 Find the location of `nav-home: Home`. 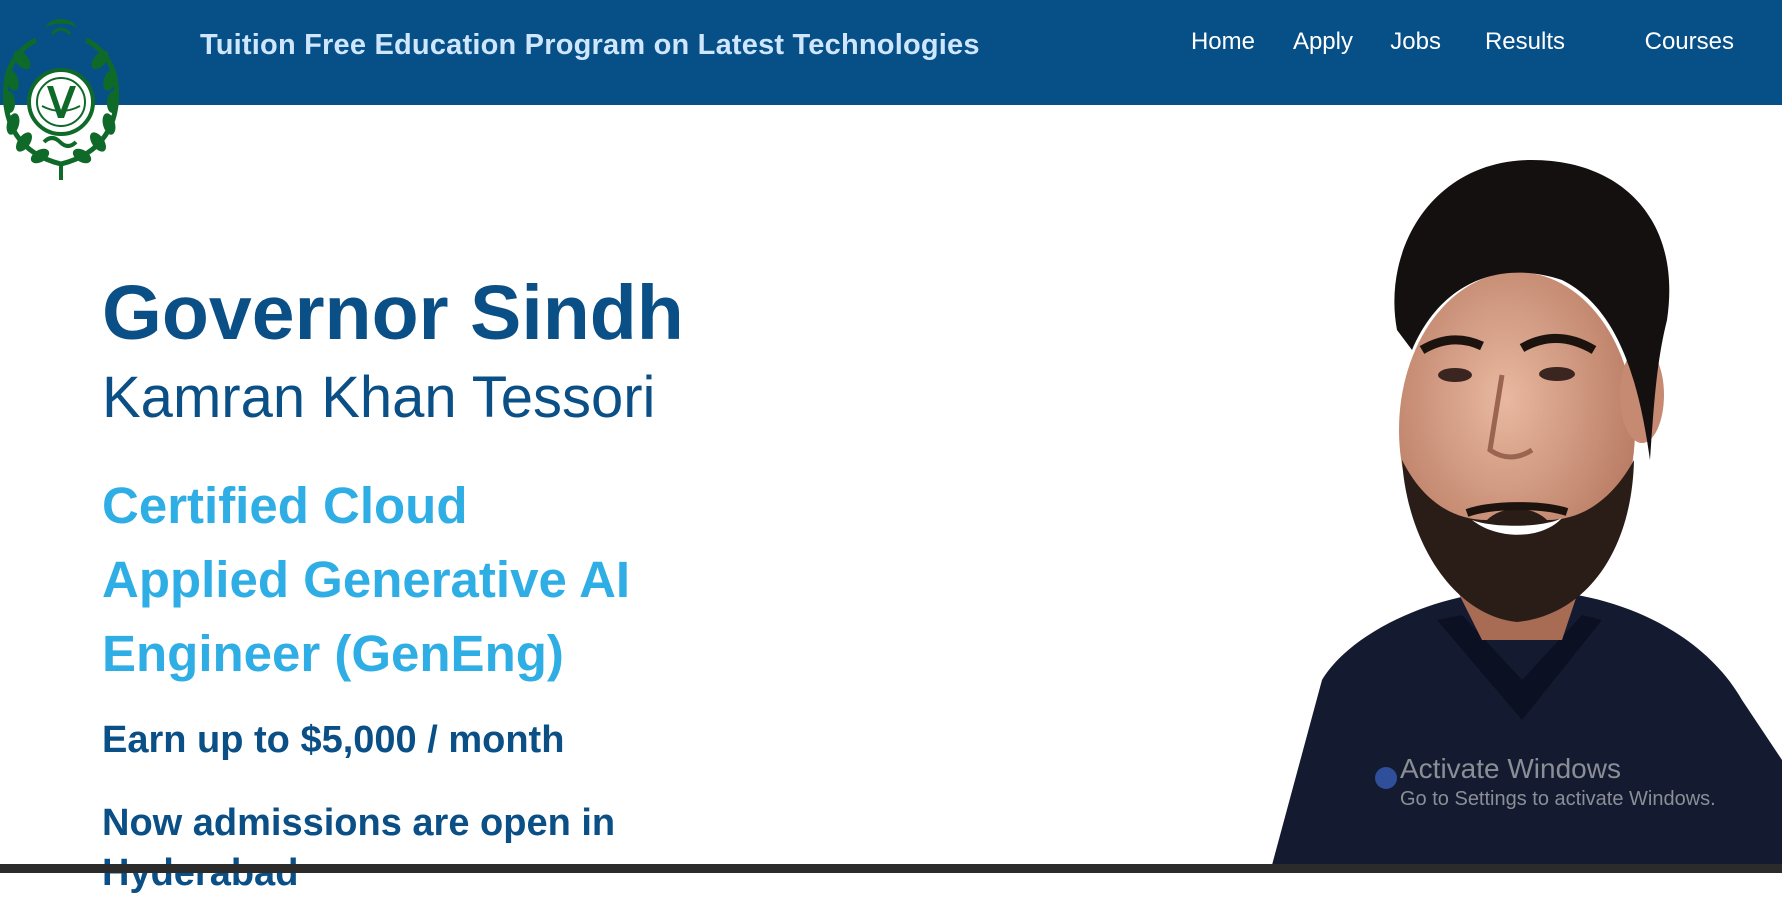

nav-home: Home is located at coordinates (1223, 42).